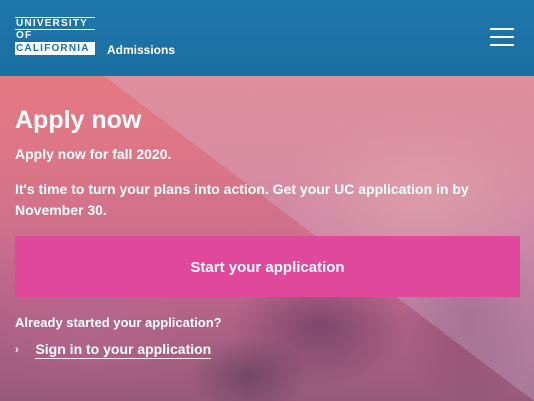  I want to click on hero-subtitle: Apply now for fall 2020., so click(93, 154).